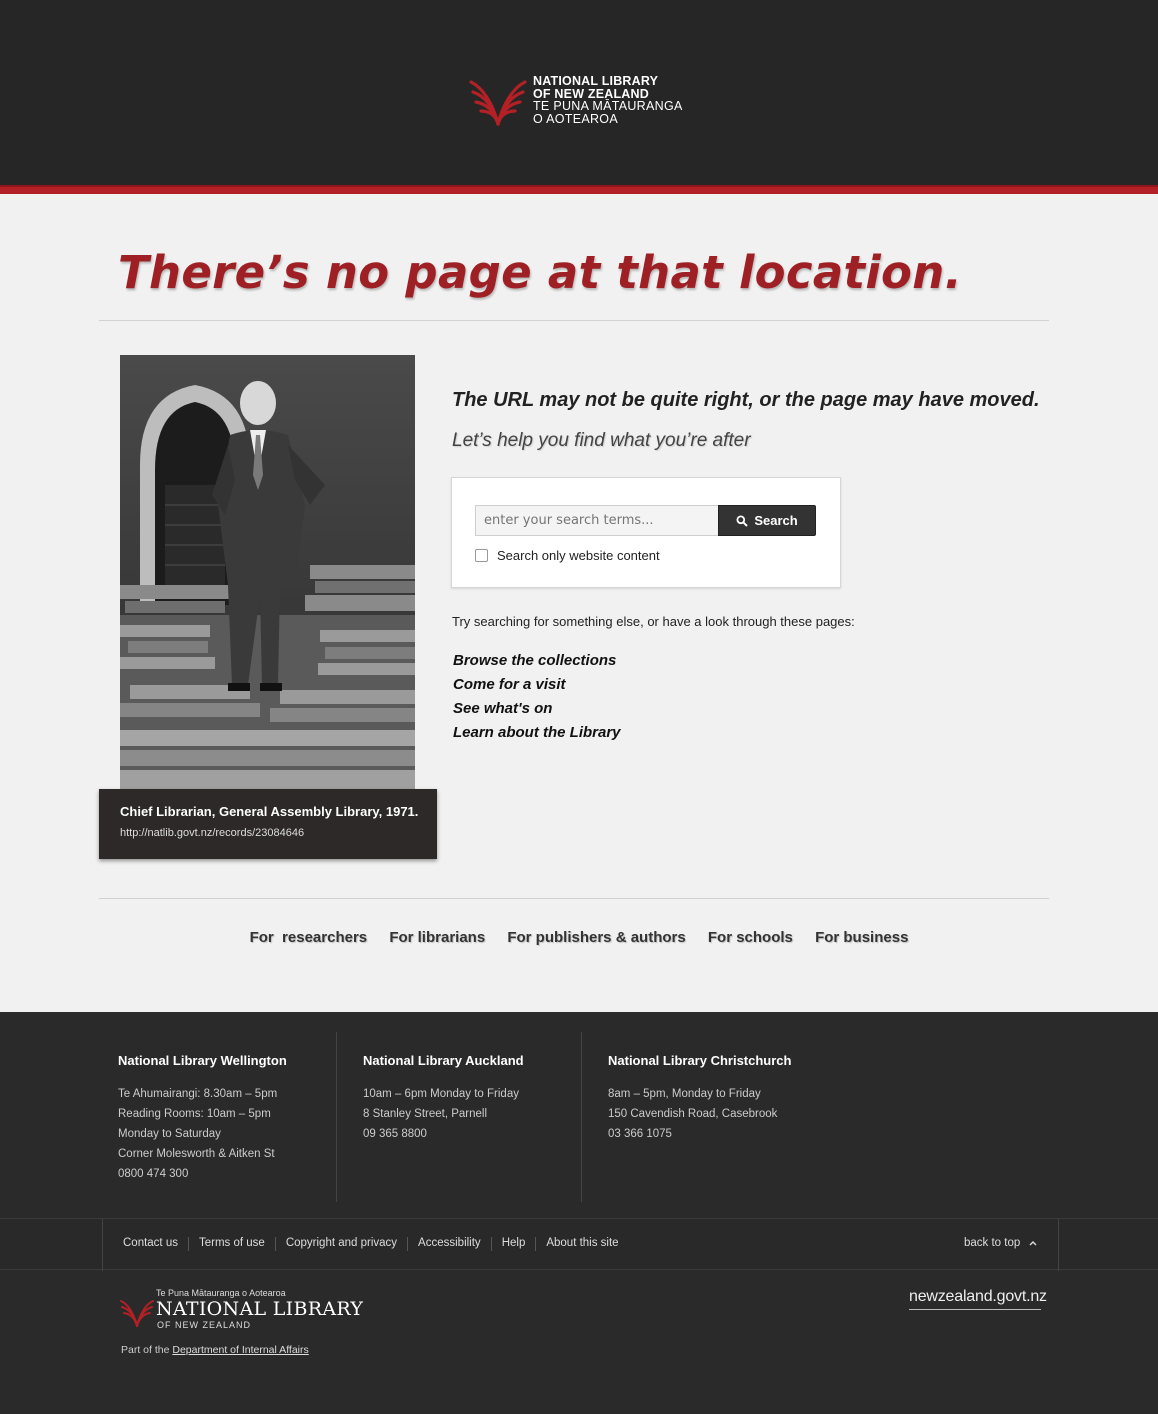 The width and height of the screenshot is (1158, 1414). What do you see at coordinates (608, 106) in the screenshot?
I see `logo-line: TE PUNA MĀTAURANGA` at bounding box center [608, 106].